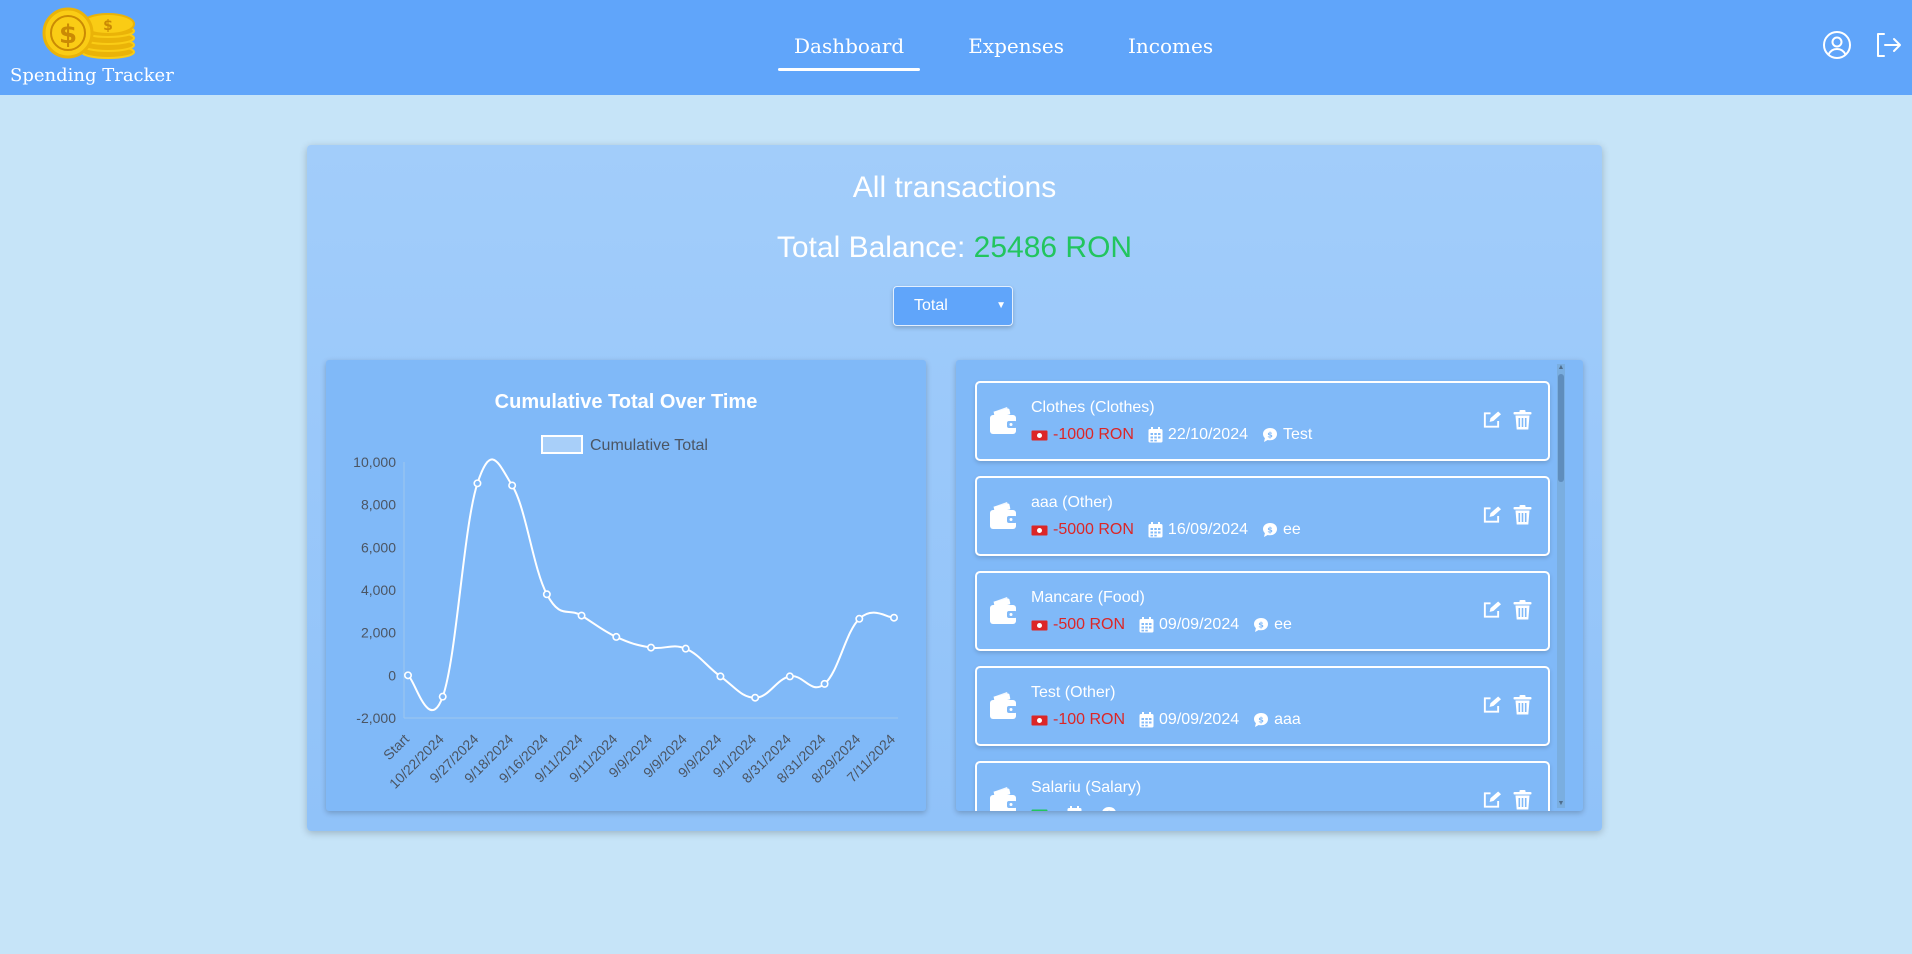 This screenshot has height=954, width=1912. Describe the element at coordinates (931, 305) in the screenshot. I see `filter-selected-value: Total` at that location.